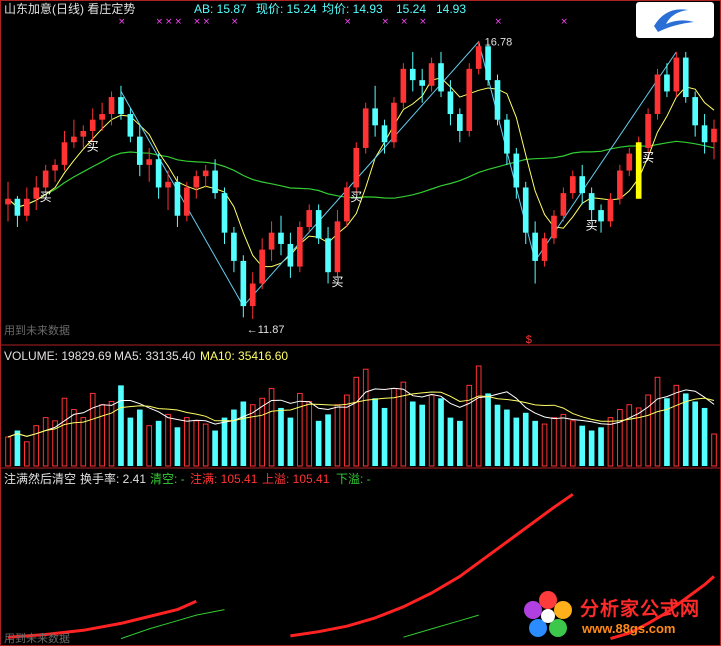 This screenshot has height=646, width=721. I want to click on future-data-watermark: 用到未来数据, so click(37, 331).